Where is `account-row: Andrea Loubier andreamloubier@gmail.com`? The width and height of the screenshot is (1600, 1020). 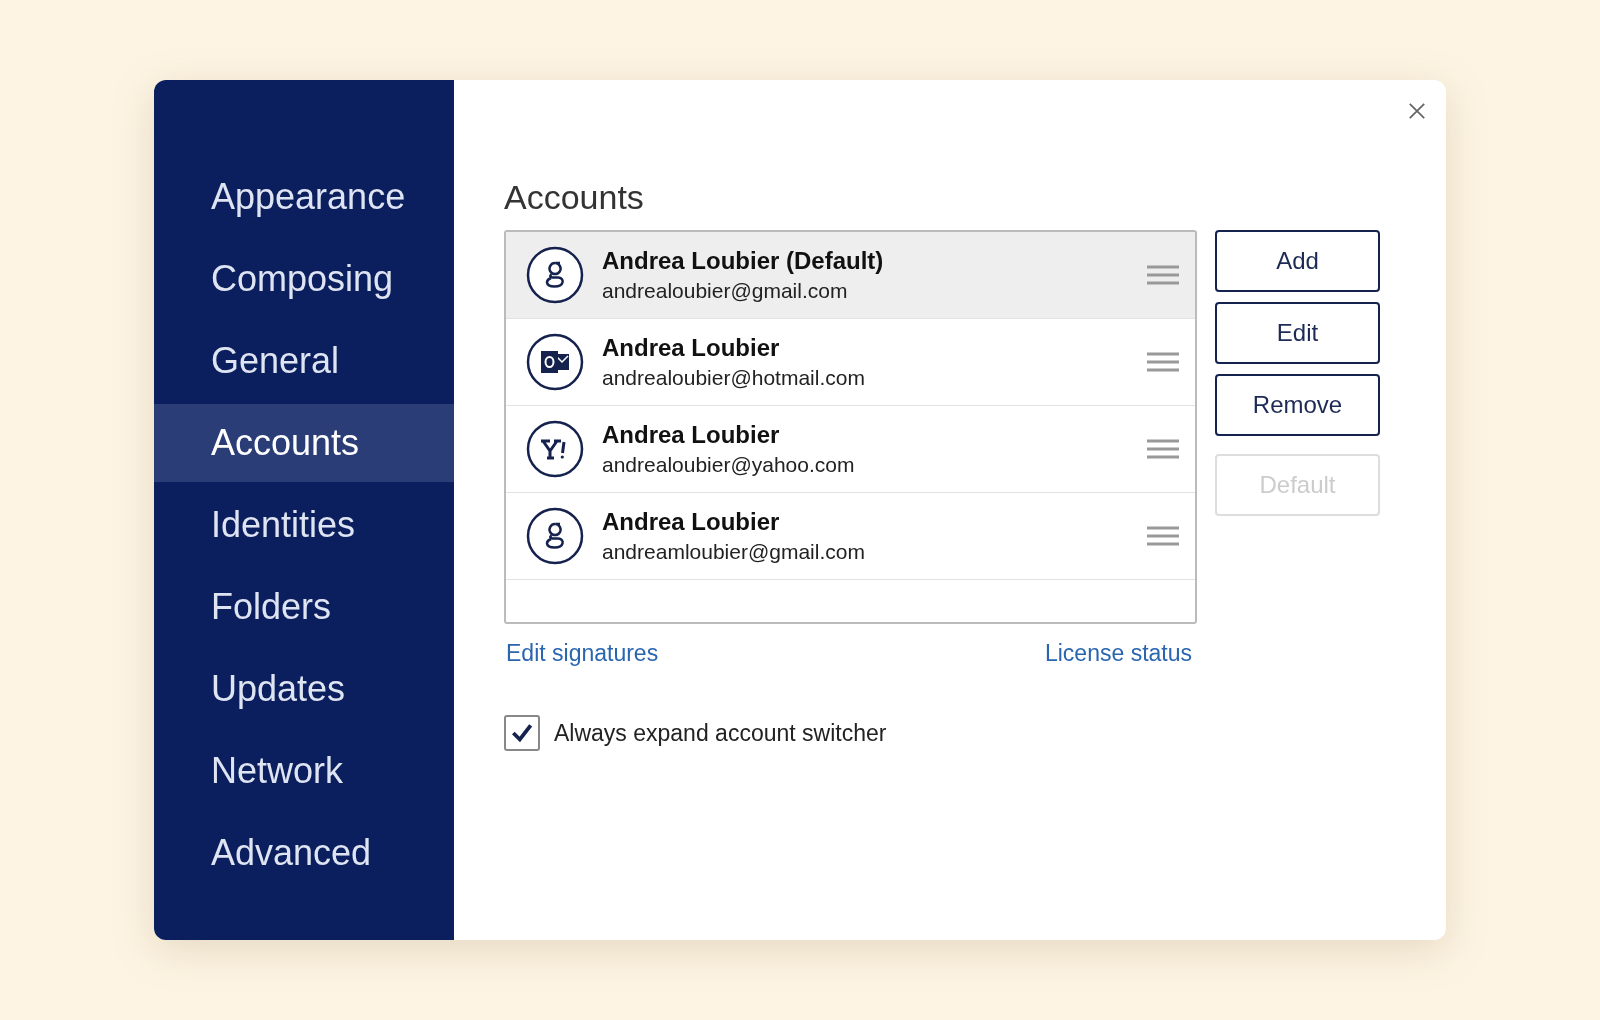 account-row: Andrea Loubier andreamloubier@gmail.com is located at coordinates (850, 536).